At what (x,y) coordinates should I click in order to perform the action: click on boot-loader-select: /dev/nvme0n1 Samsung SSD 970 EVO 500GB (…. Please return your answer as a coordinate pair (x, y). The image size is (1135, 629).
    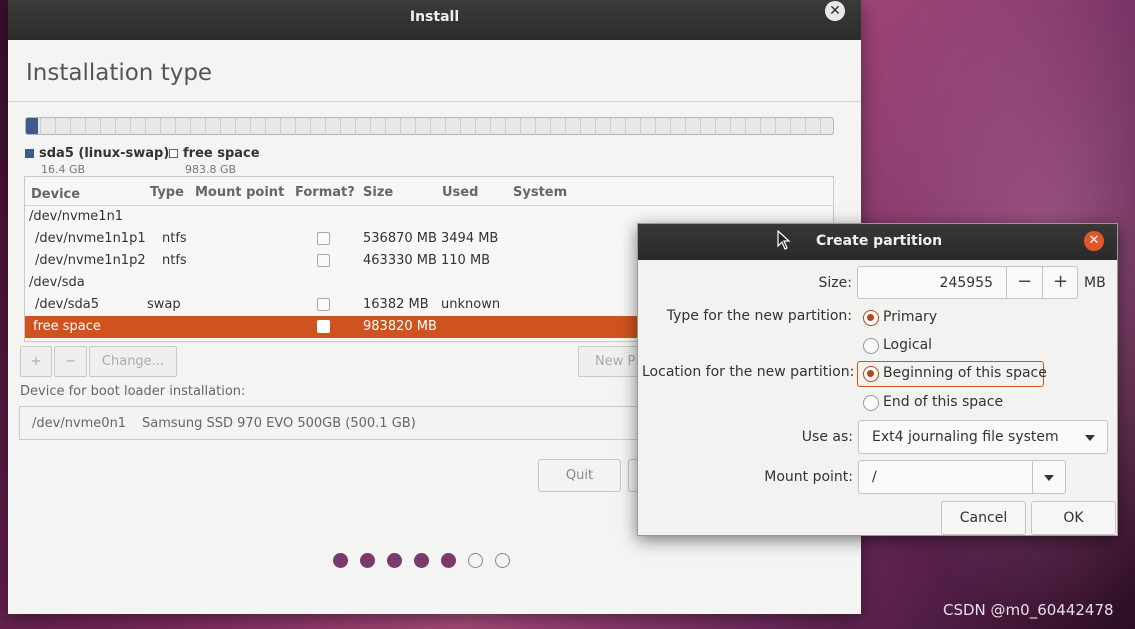
    Looking at the image, I should click on (339, 423).